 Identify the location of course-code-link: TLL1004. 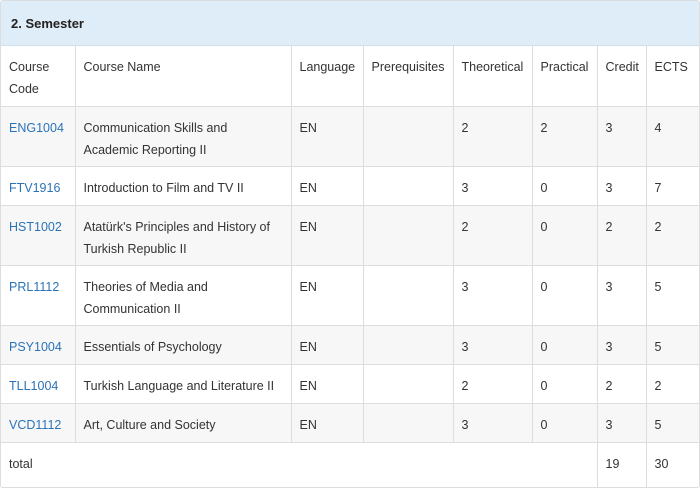
(33, 386).